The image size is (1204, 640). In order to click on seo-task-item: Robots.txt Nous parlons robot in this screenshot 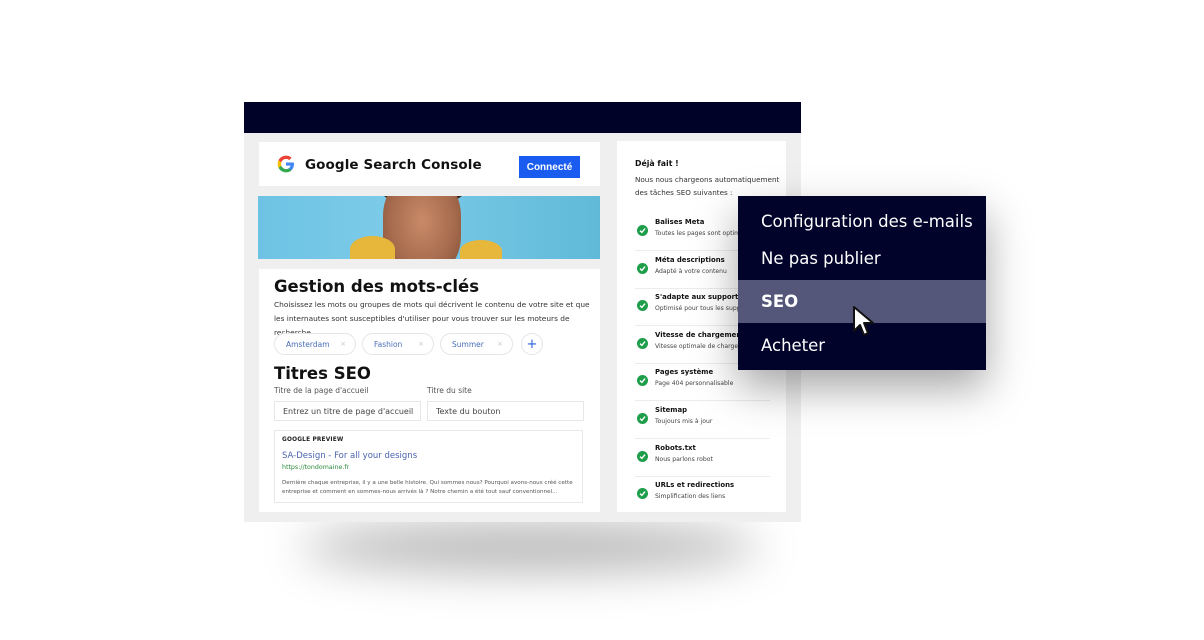, I will do `click(702, 458)`.